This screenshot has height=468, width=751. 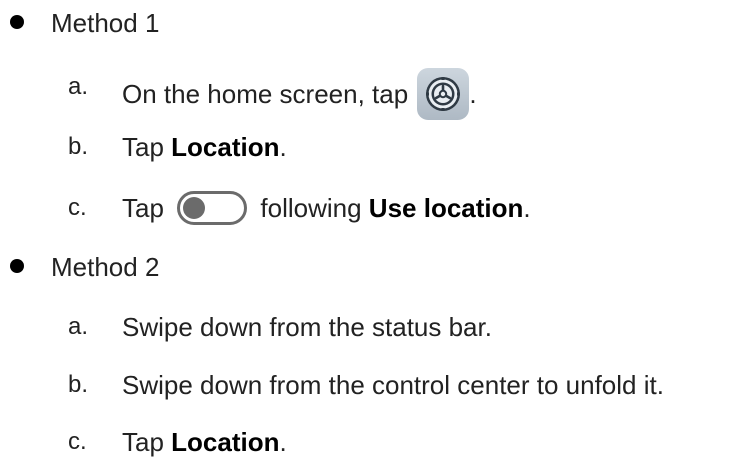 I want to click on use-location-label: Use location, so click(x=446, y=208).